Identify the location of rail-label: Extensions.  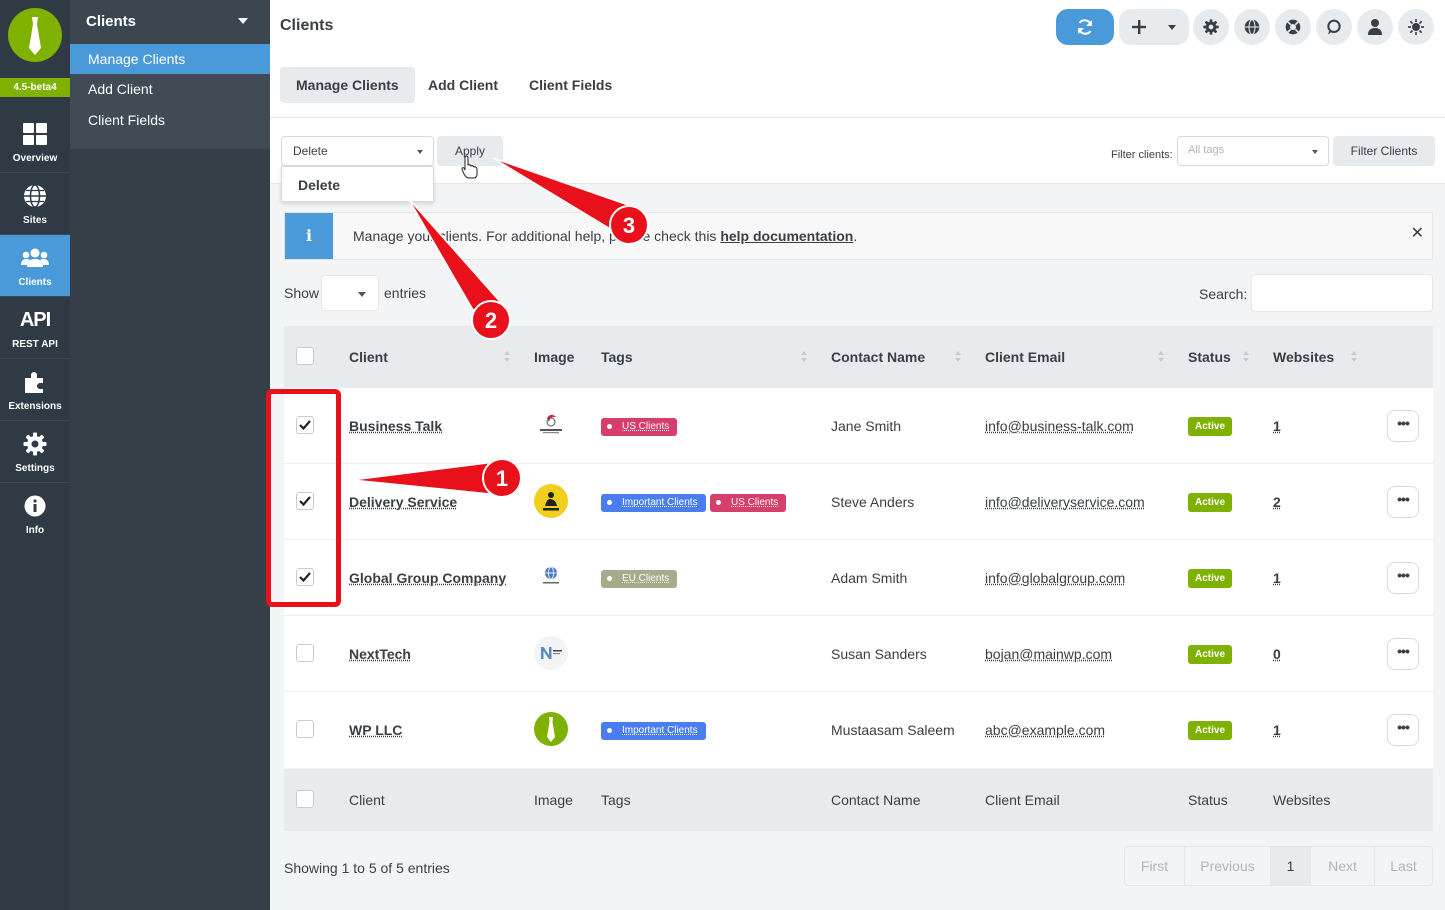
(35, 406).